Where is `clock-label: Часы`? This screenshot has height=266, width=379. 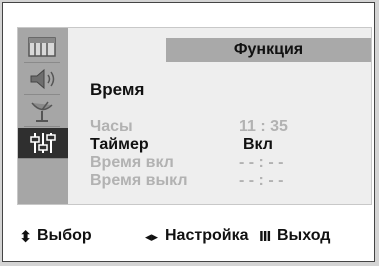
clock-label: Часы is located at coordinates (111, 126).